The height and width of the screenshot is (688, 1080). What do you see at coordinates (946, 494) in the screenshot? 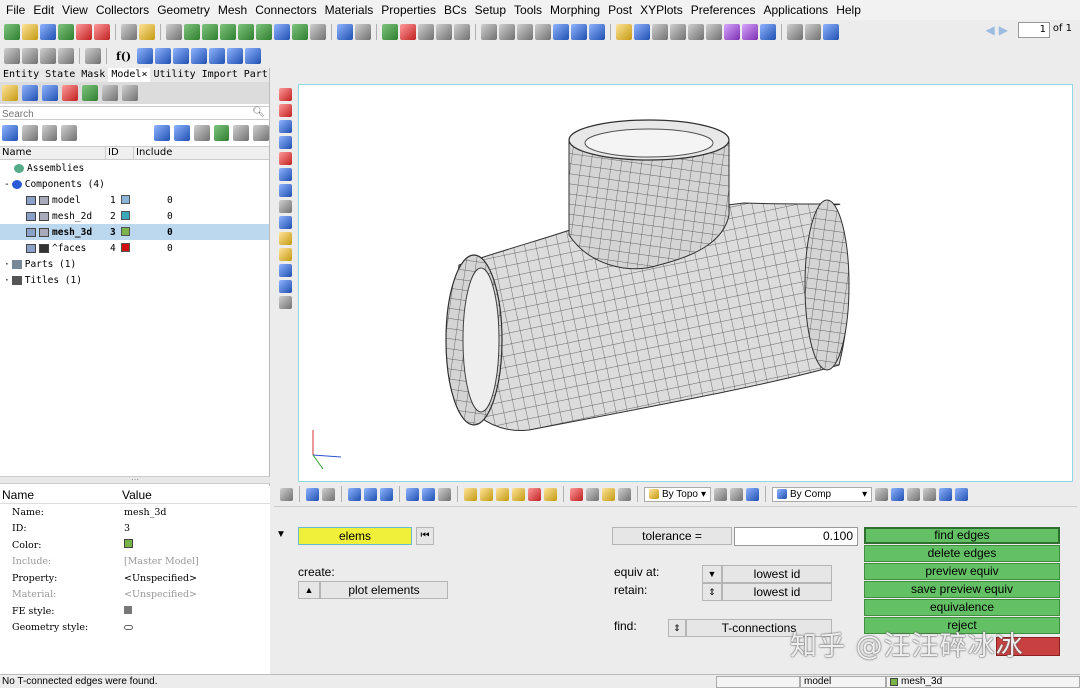
I see `settings-icon` at bounding box center [946, 494].